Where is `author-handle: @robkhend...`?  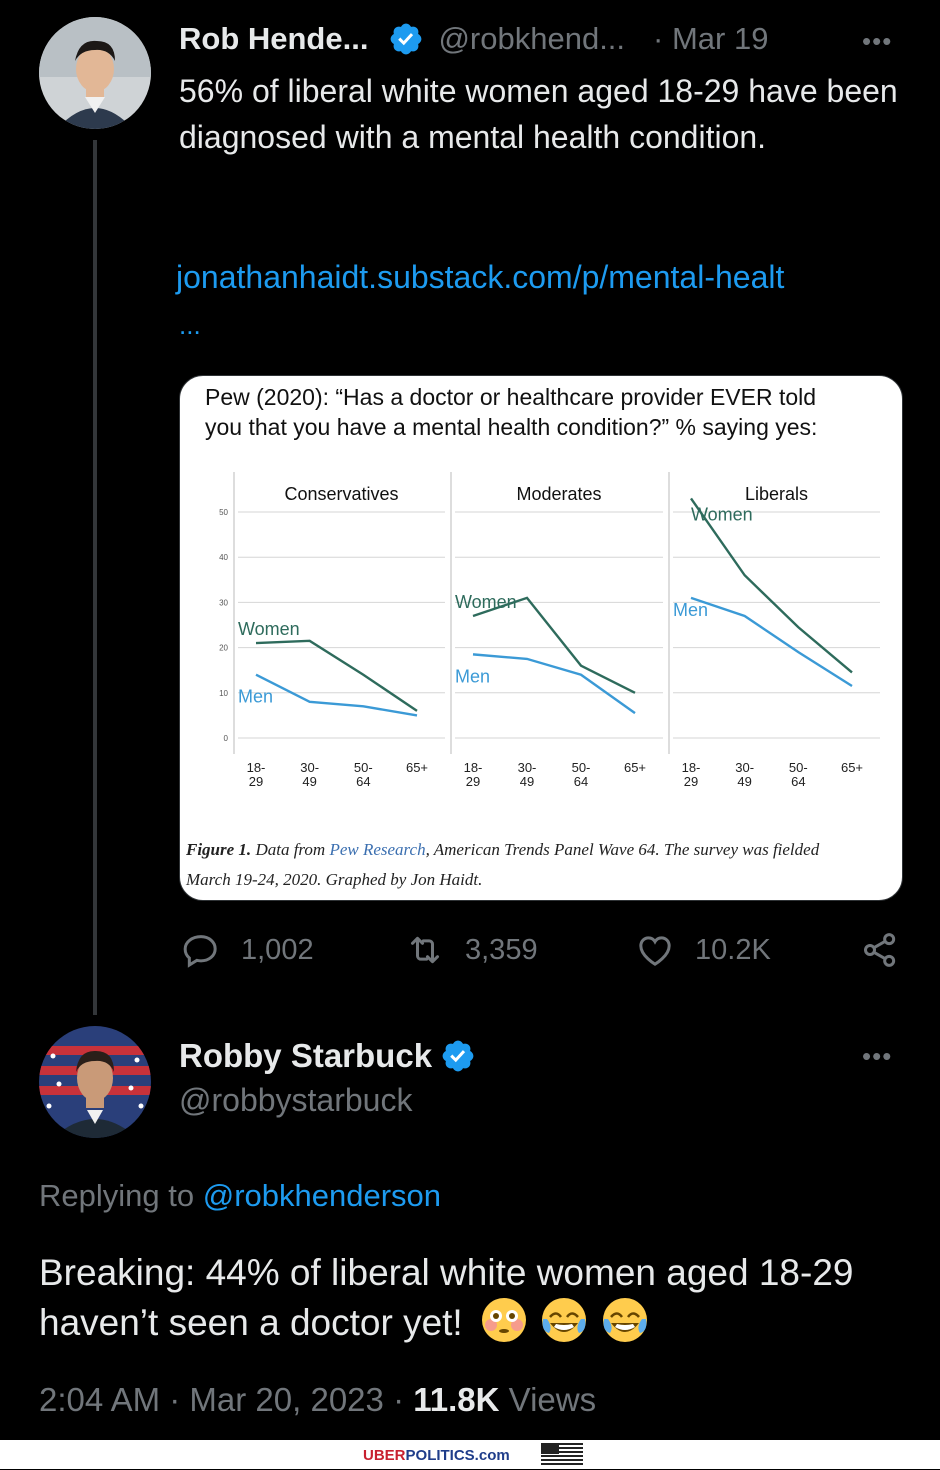 author-handle: @robkhend... is located at coordinates (531, 39).